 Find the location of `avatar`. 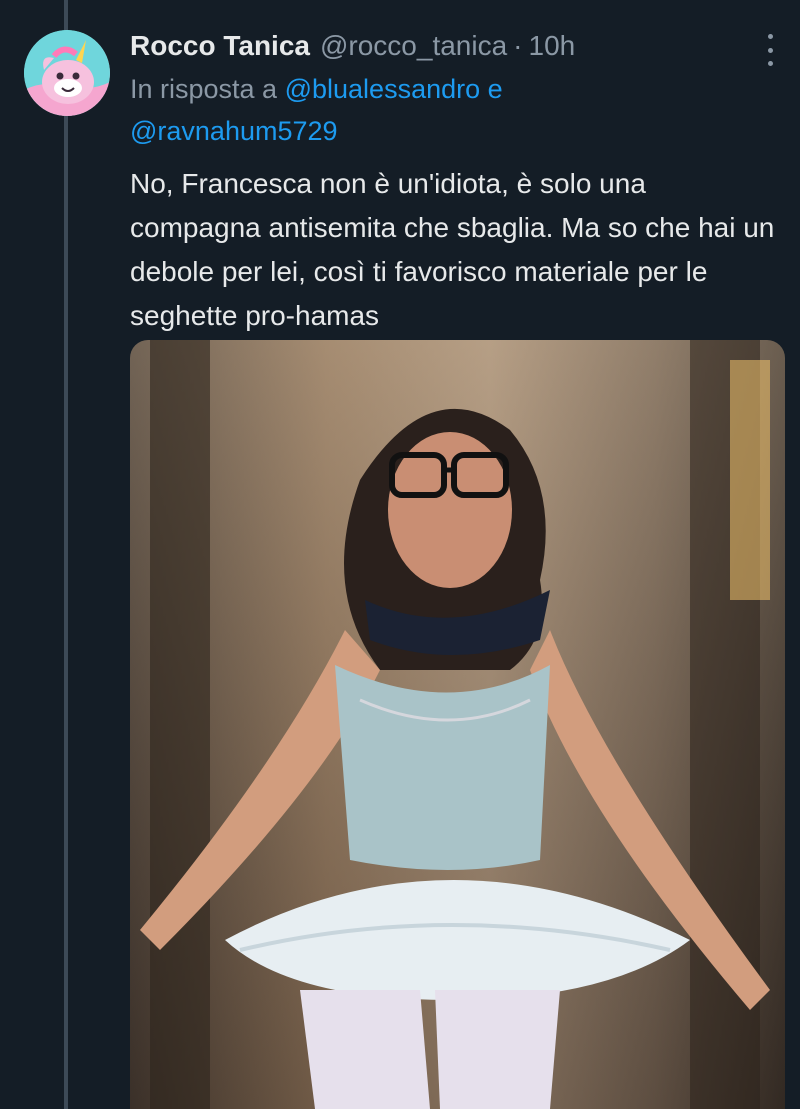

avatar is located at coordinates (67, 73).